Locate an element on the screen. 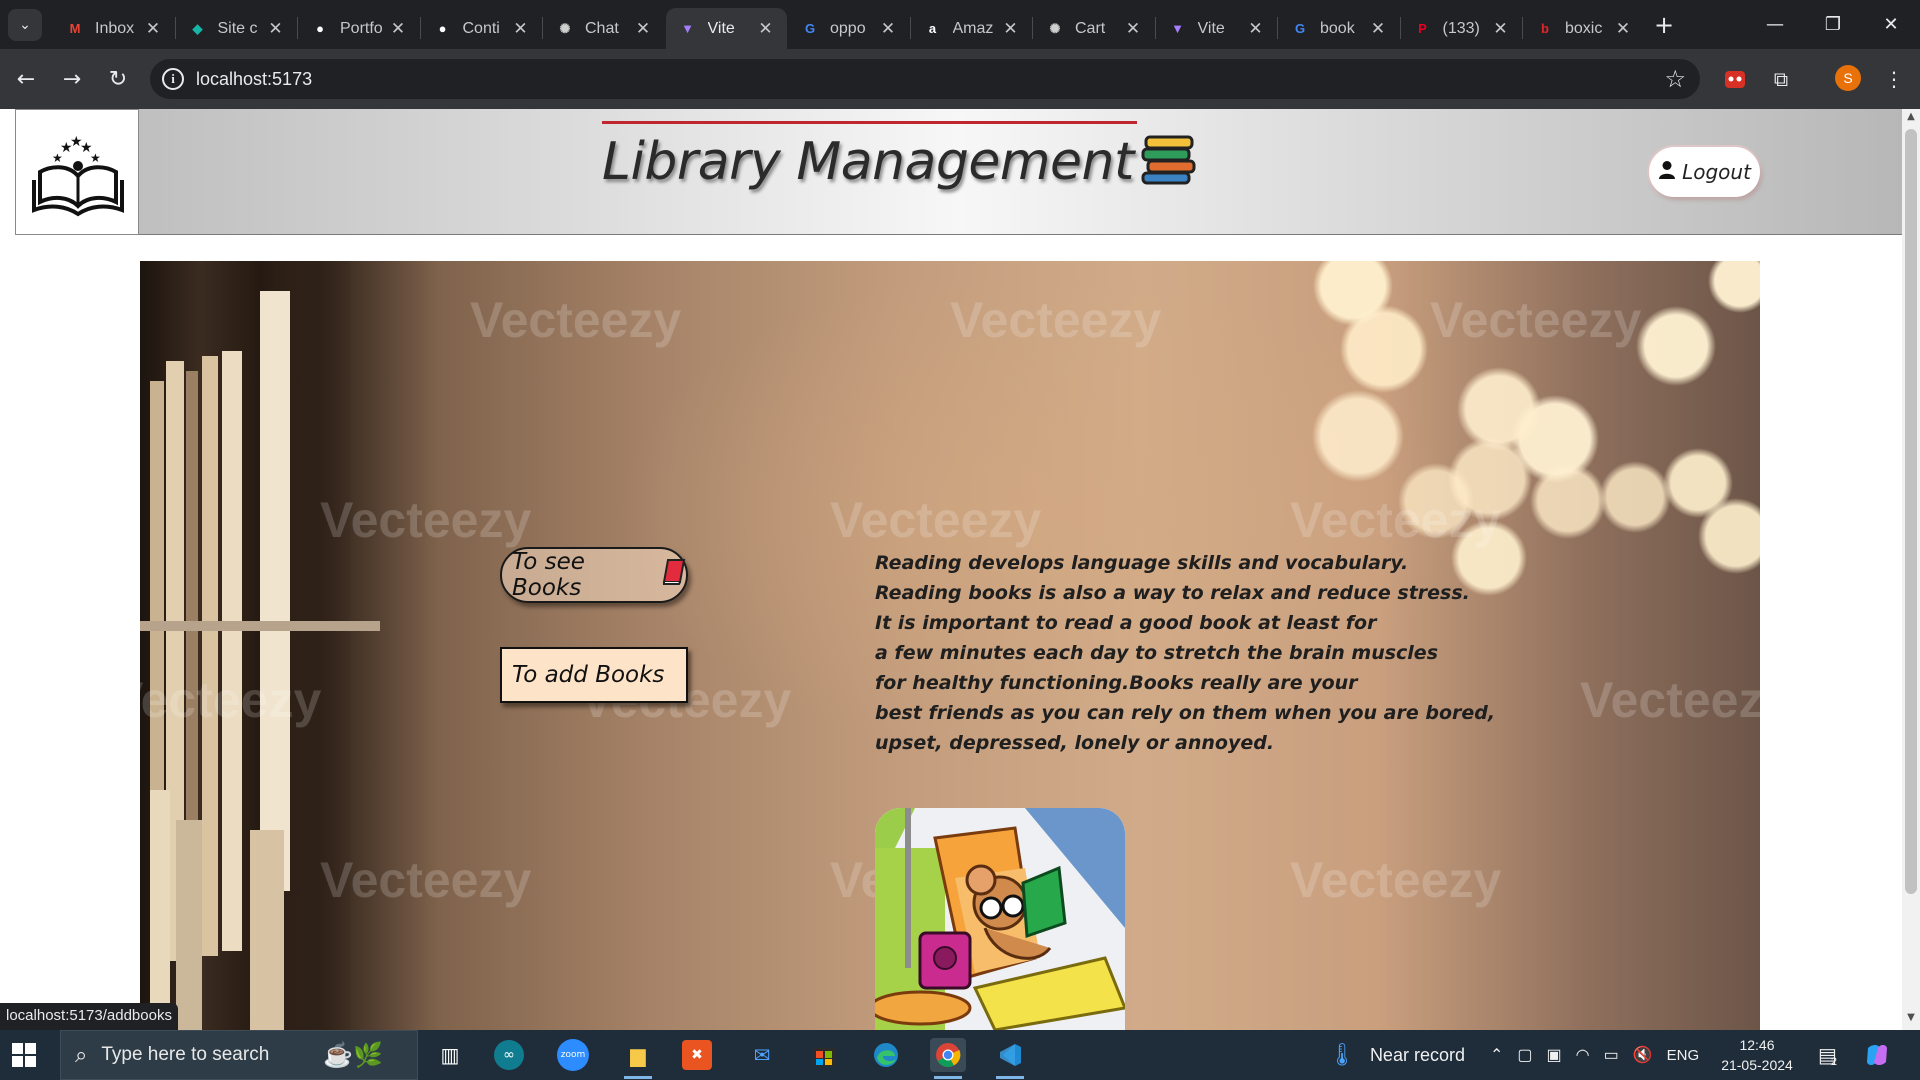 This screenshot has width=1920, height=1080. browser-tab: ● Portfo ✕ is located at coordinates (358, 28).